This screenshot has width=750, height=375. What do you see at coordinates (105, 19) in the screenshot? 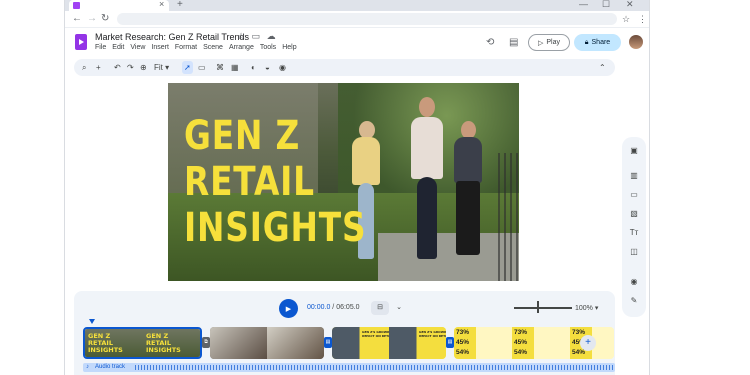
I see `reload-icon: ↻` at bounding box center [105, 19].